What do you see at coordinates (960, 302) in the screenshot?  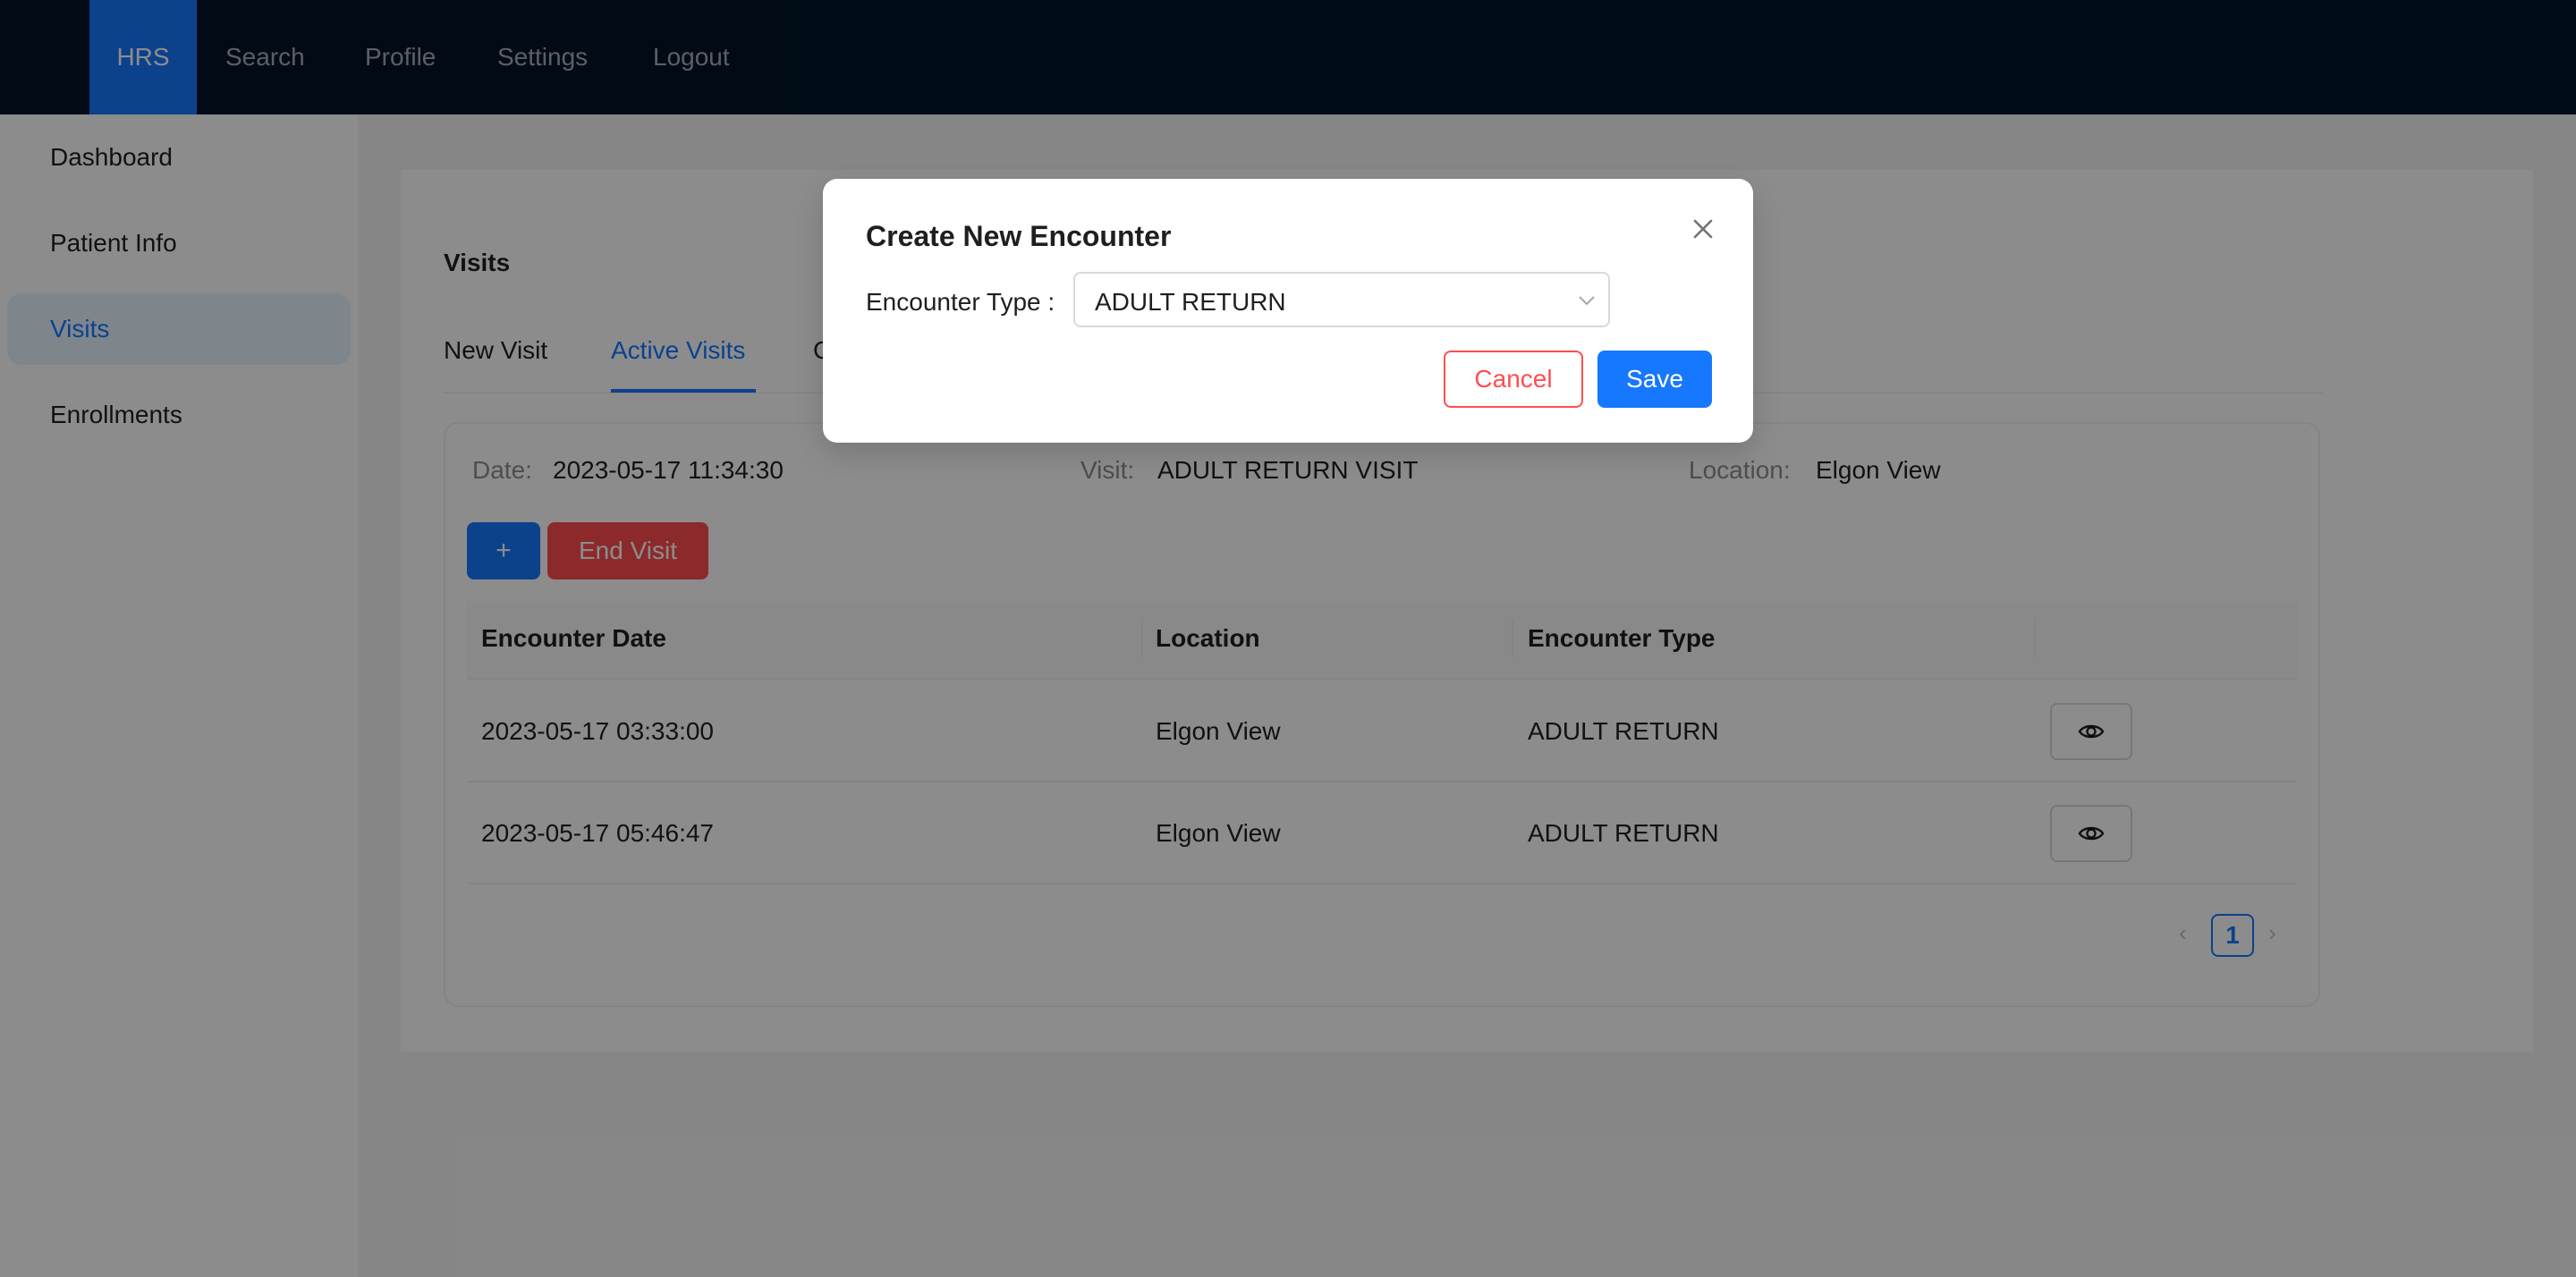 I see `encounter-type-label: Encounter Type :` at bounding box center [960, 302].